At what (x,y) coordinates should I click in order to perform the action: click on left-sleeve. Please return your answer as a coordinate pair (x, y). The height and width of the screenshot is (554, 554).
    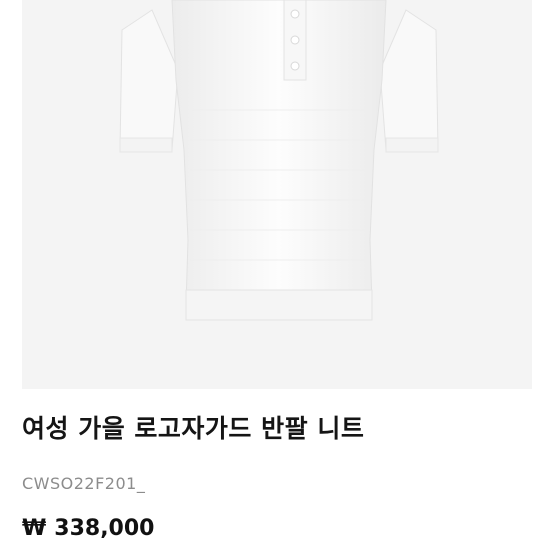
    Looking at the image, I should click on (149, 80).